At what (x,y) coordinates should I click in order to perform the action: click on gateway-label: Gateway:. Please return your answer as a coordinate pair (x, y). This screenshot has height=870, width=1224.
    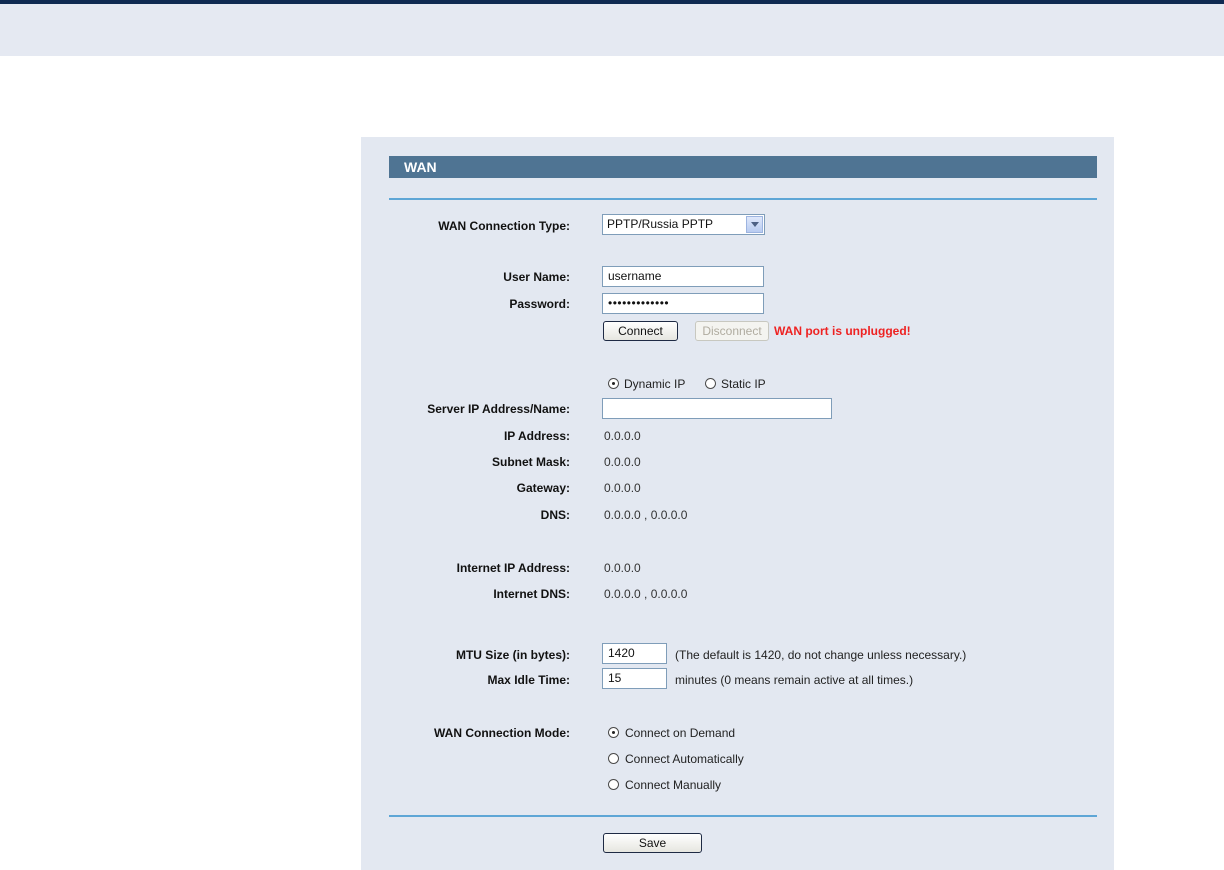
    Looking at the image, I should click on (543, 488).